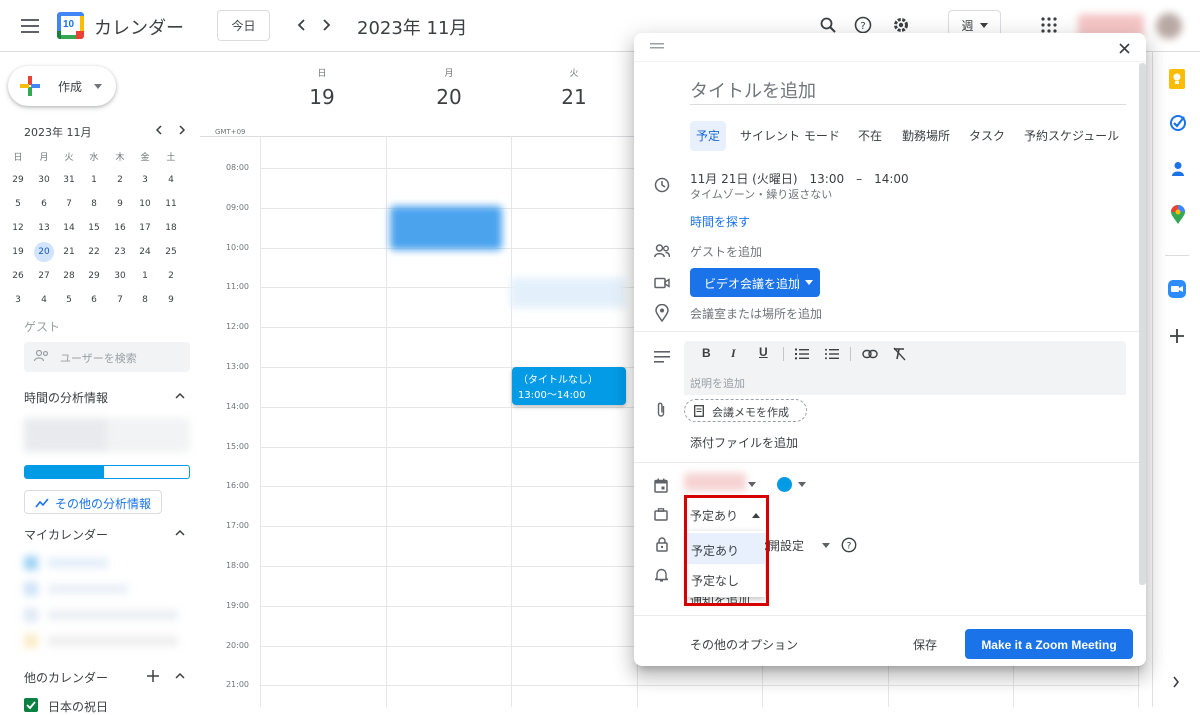 The height and width of the screenshot is (715, 1200). Describe the element at coordinates (93, 502) in the screenshot. I see `more-insights-button: その他の分析情報` at that location.